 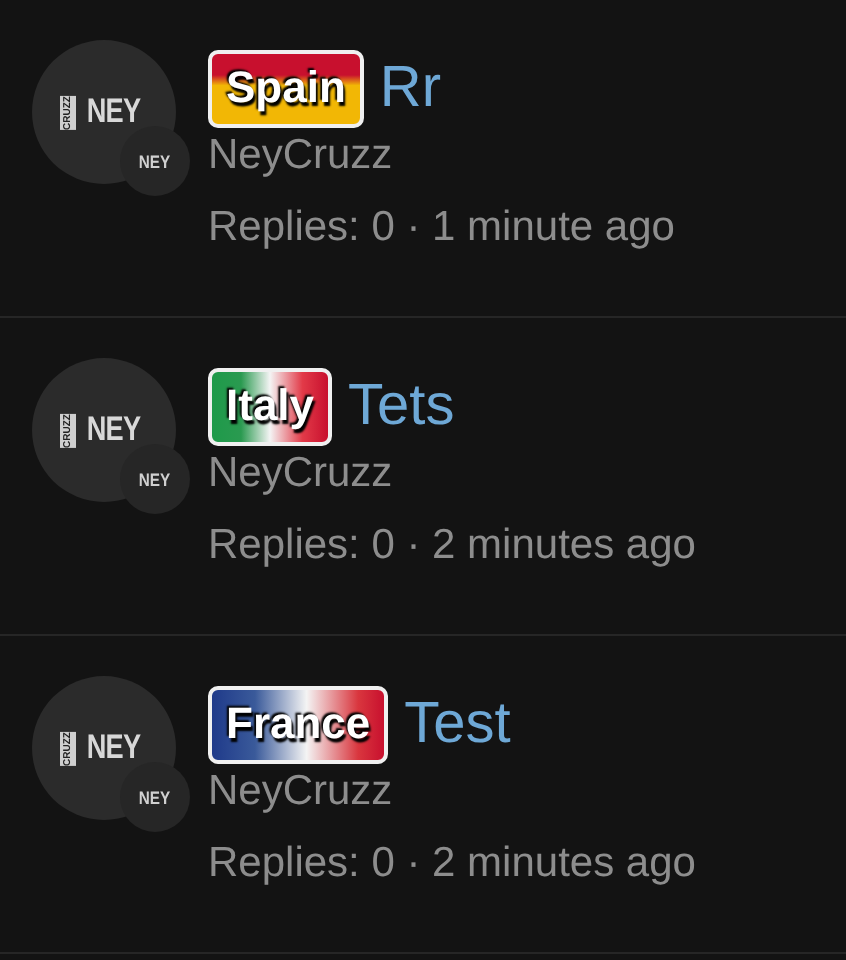 What do you see at coordinates (457, 724) in the screenshot?
I see `thread-title-link: Test` at bounding box center [457, 724].